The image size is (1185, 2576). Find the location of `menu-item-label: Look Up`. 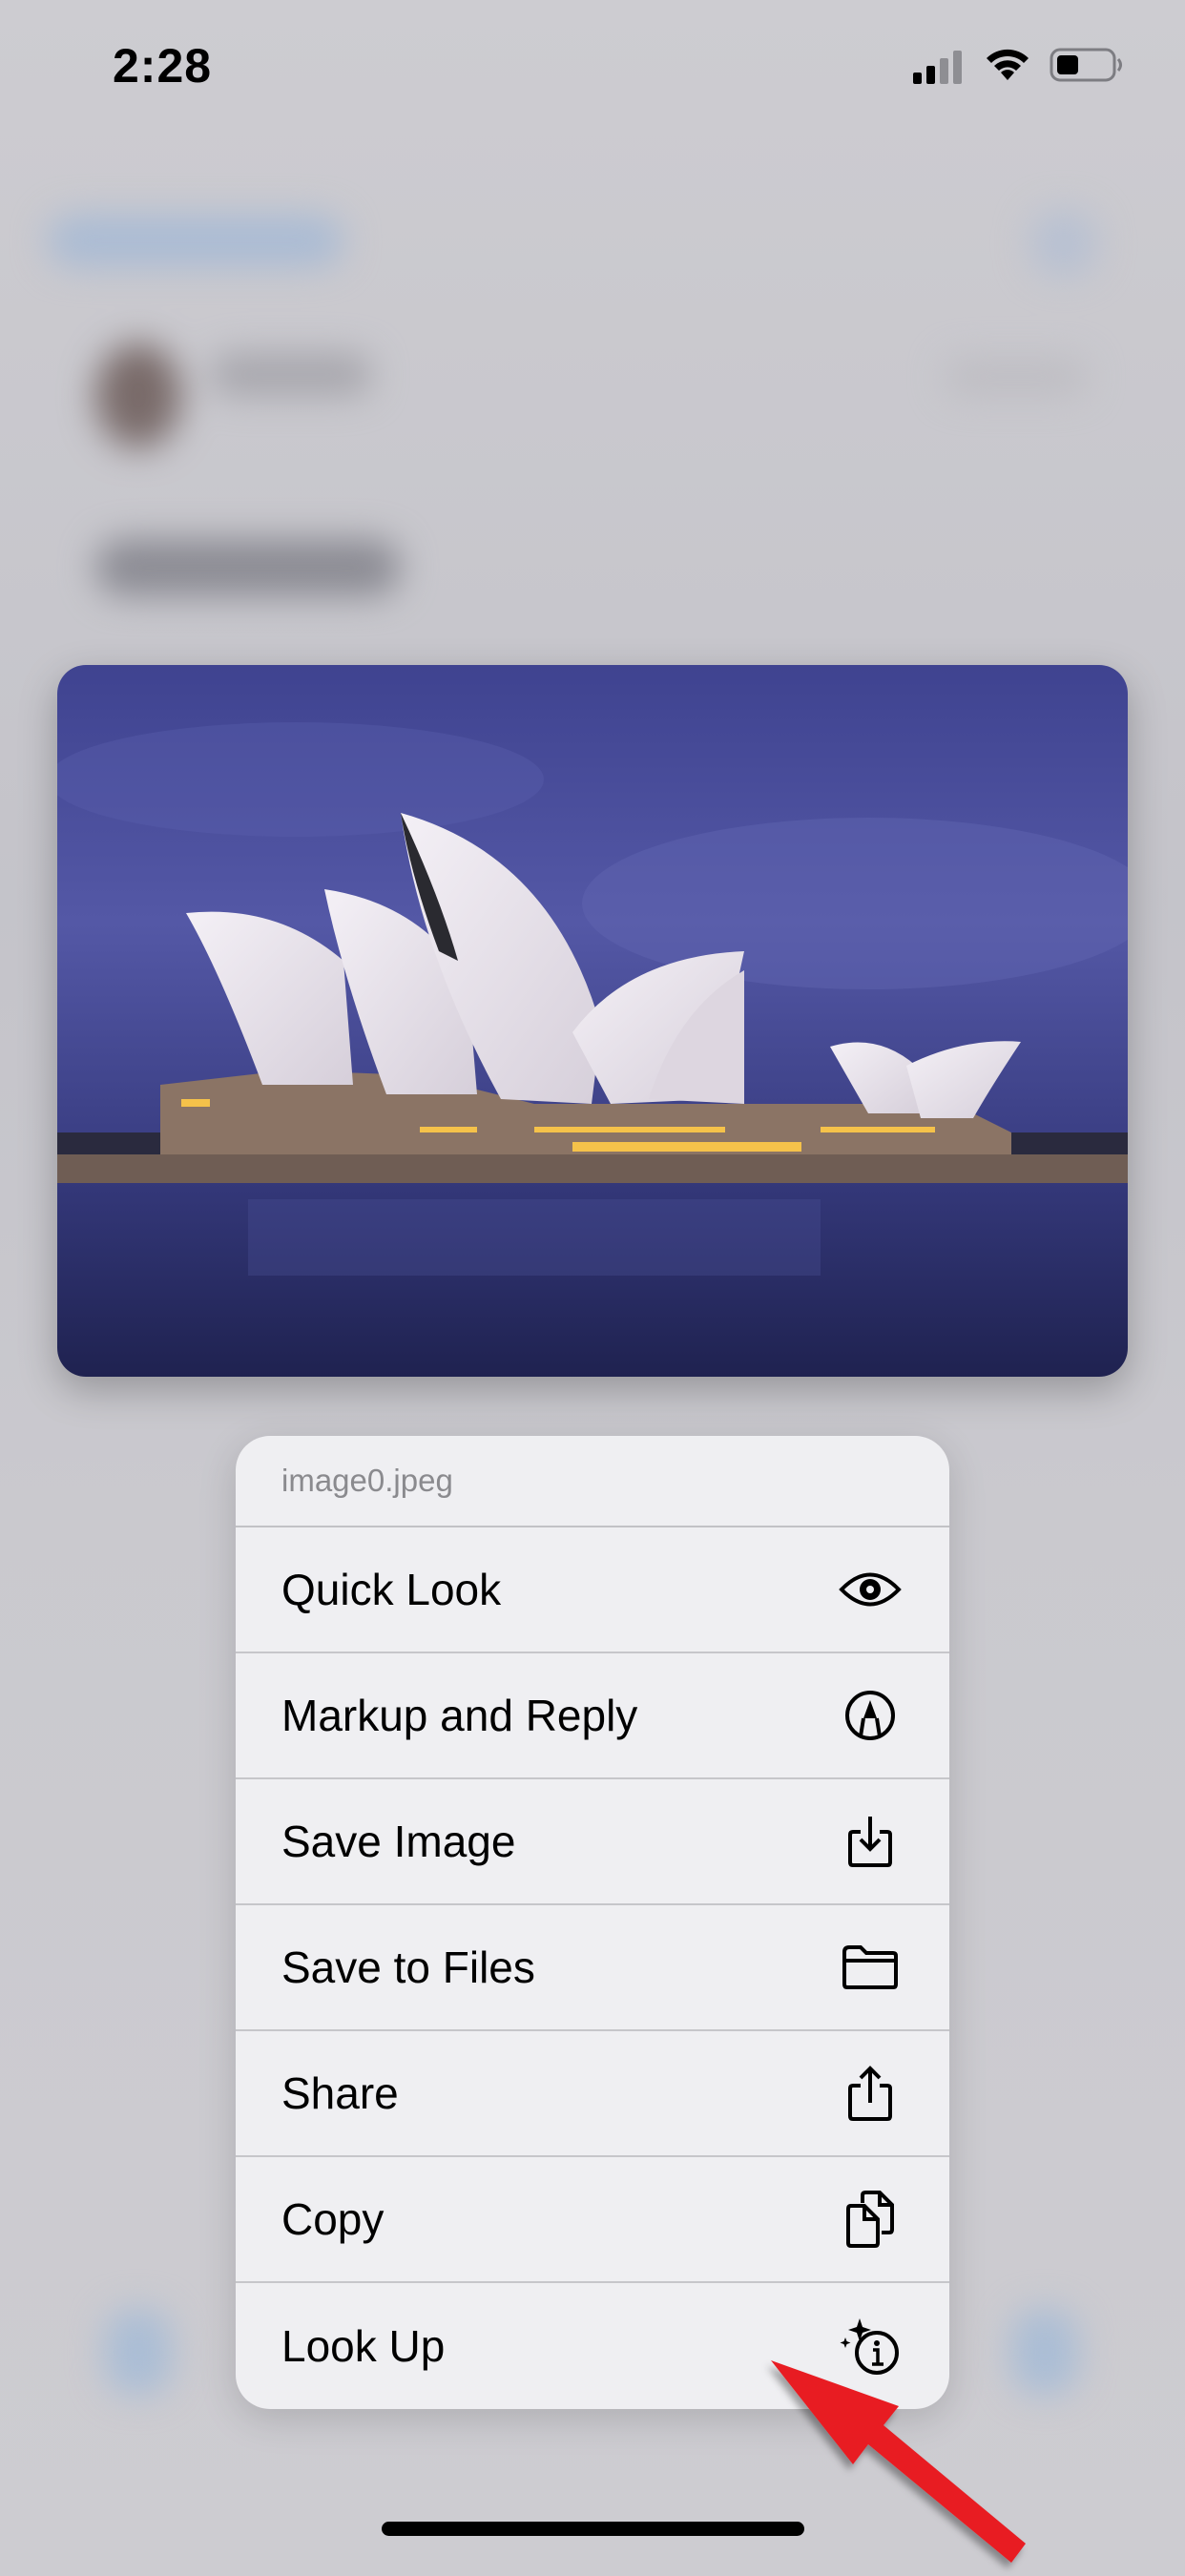

menu-item-label: Look Up is located at coordinates (364, 2346).